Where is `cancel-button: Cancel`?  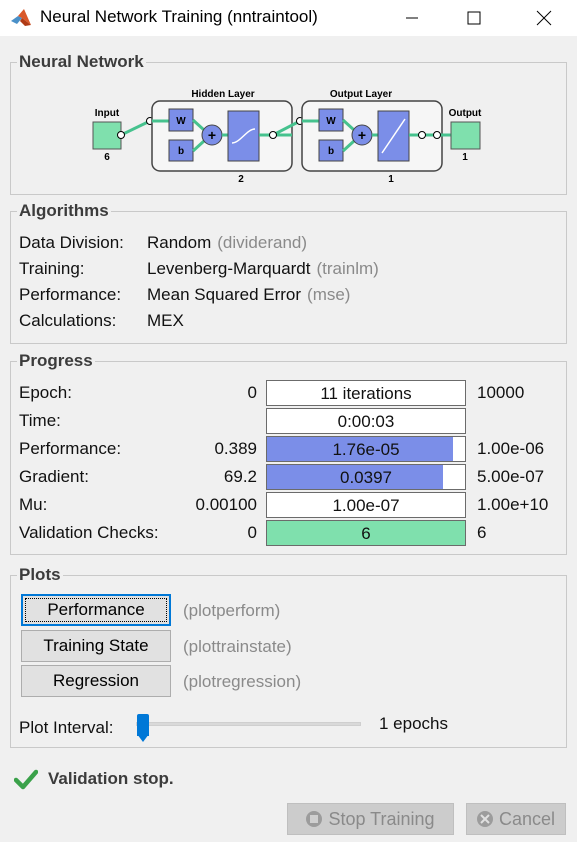
cancel-button: Cancel is located at coordinates (516, 819).